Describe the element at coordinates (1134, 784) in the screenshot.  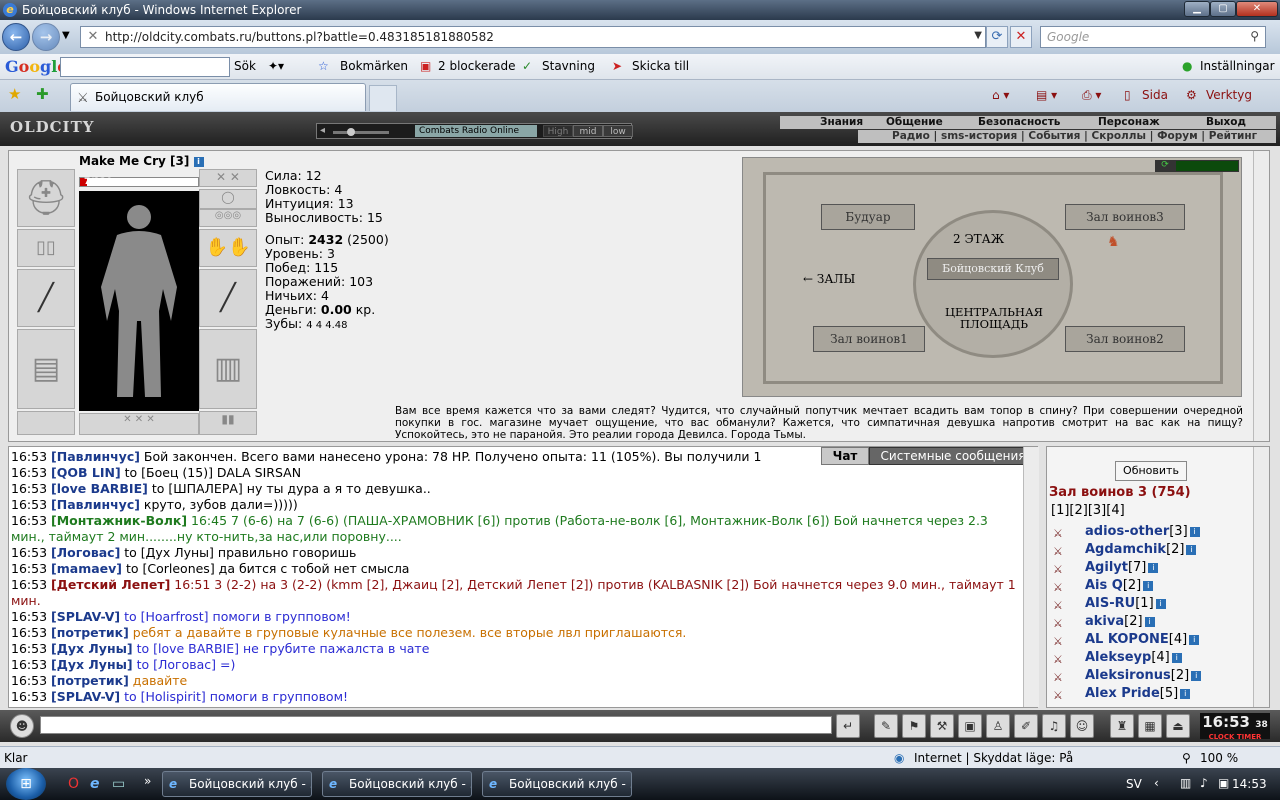
I see `language-indicator: SV` at that location.